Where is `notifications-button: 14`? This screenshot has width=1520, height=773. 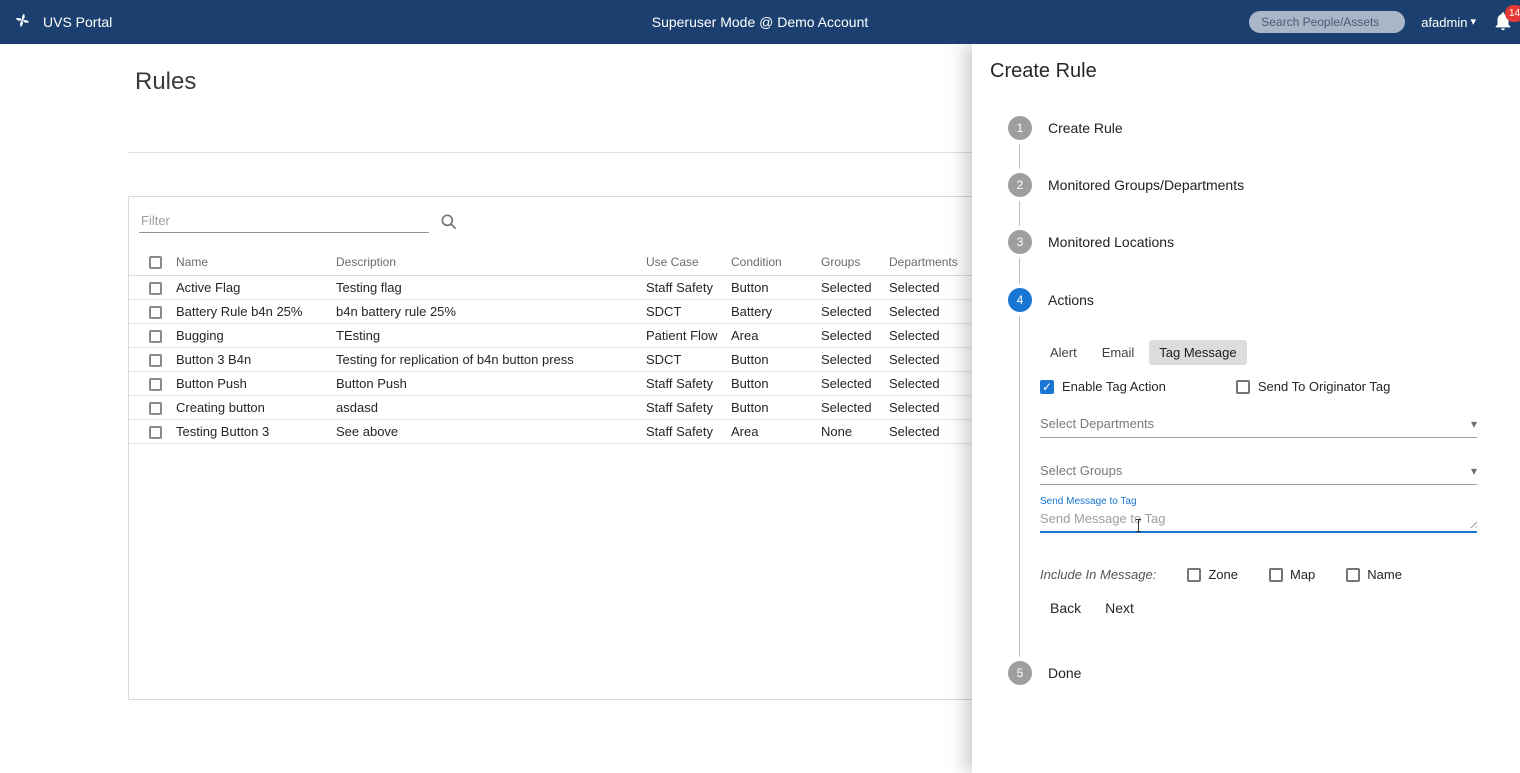
notifications-button: 14 is located at coordinates (1506, 19).